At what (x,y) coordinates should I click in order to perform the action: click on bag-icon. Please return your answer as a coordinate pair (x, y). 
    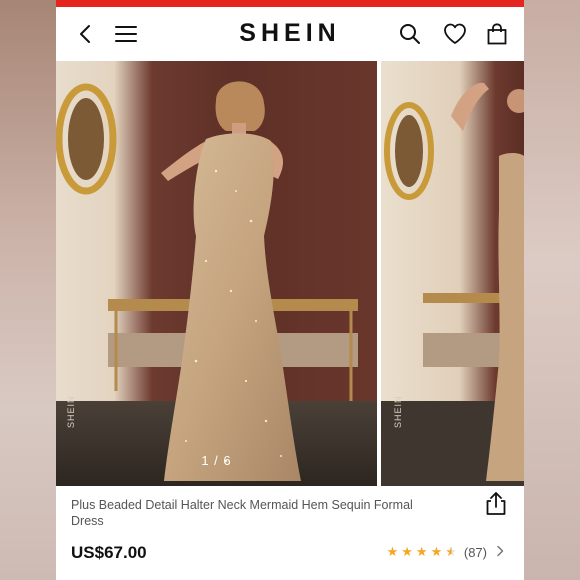
    Looking at the image, I should click on (497, 34).